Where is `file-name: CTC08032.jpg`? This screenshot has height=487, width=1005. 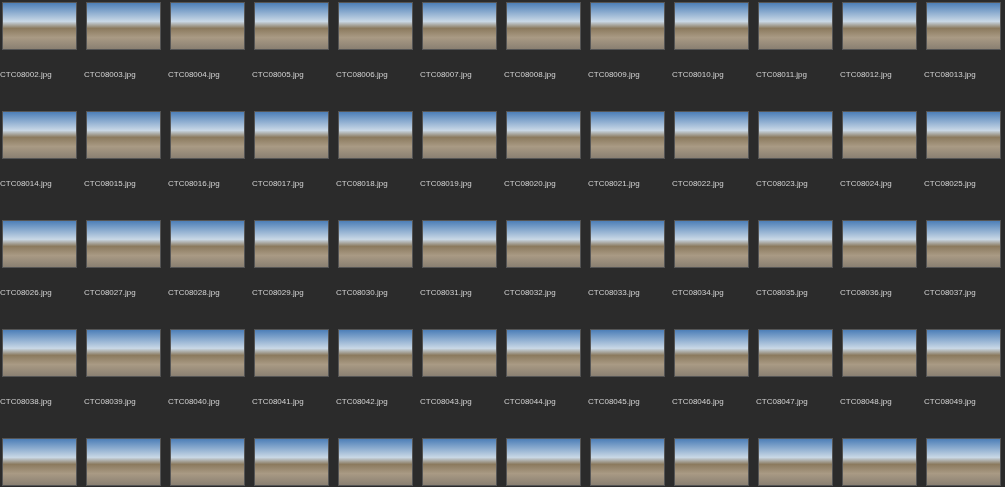 file-name: CTC08032.jpg is located at coordinates (530, 293).